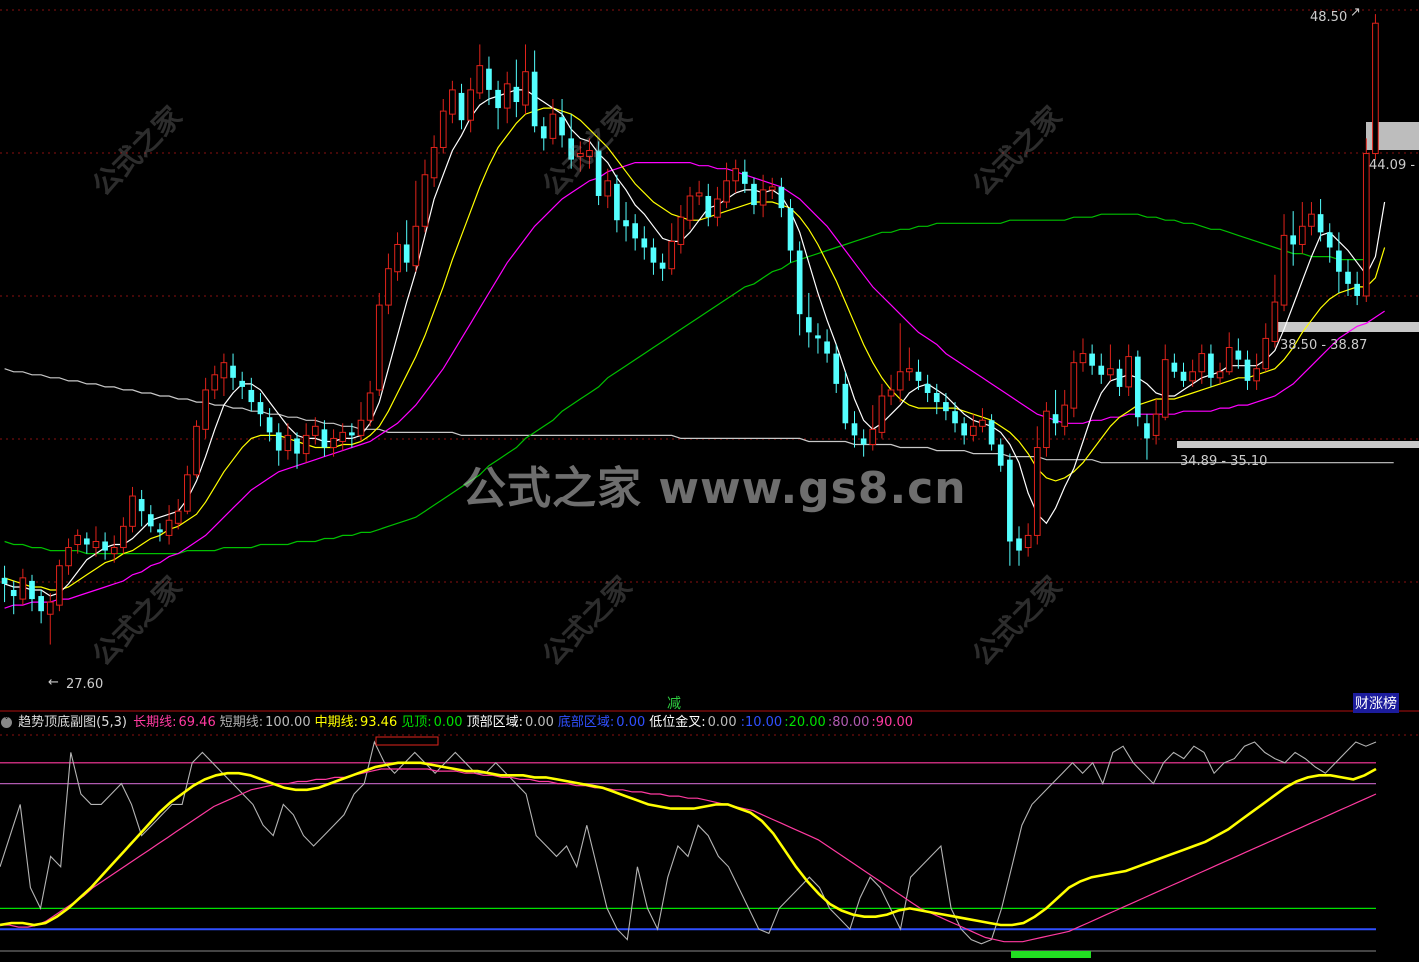 The image size is (1419, 962). Describe the element at coordinates (1051, 954) in the screenshot. I see `bottom-zone-marker` at that location.